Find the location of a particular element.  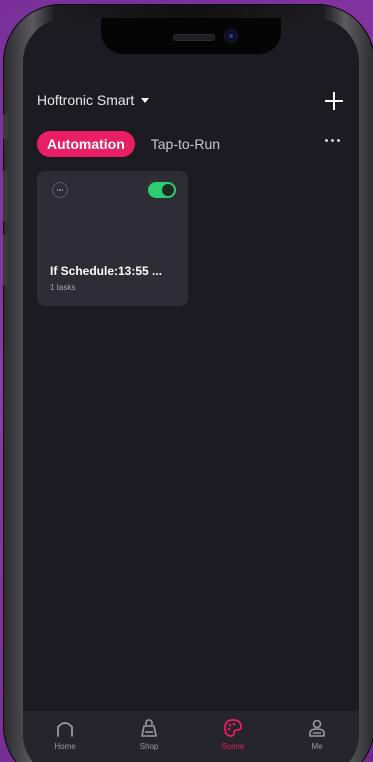

person-icon is located at coordinates (317, 728).